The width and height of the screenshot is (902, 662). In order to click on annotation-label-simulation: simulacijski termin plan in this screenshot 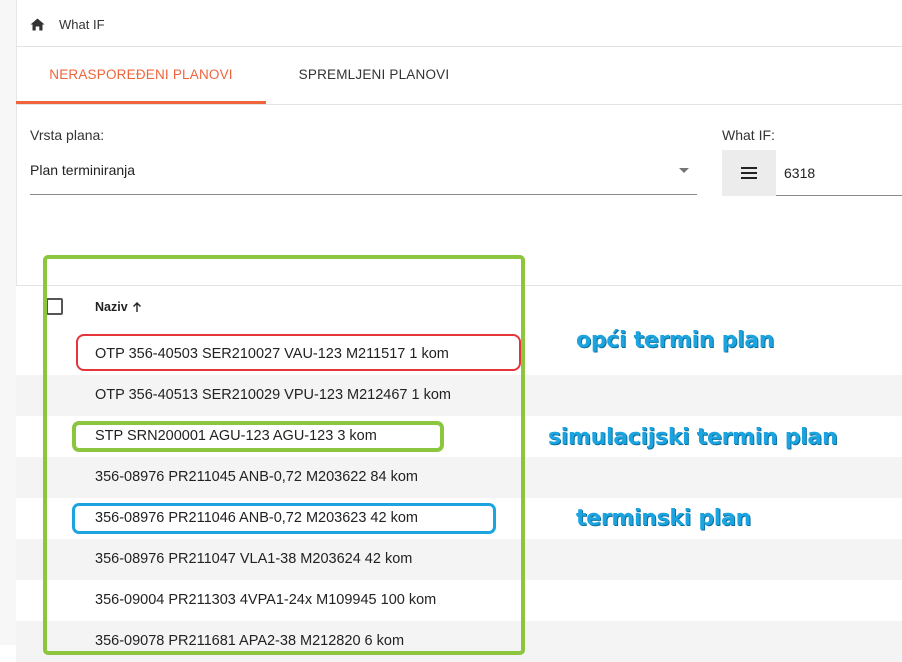, I will do `click(693, 437)`.